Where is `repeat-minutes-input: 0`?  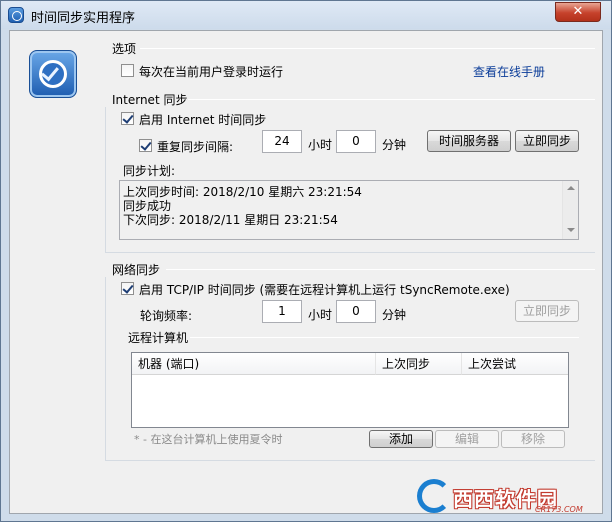
repeat-minutes-input: 0 is located at coordinates (356, 141).